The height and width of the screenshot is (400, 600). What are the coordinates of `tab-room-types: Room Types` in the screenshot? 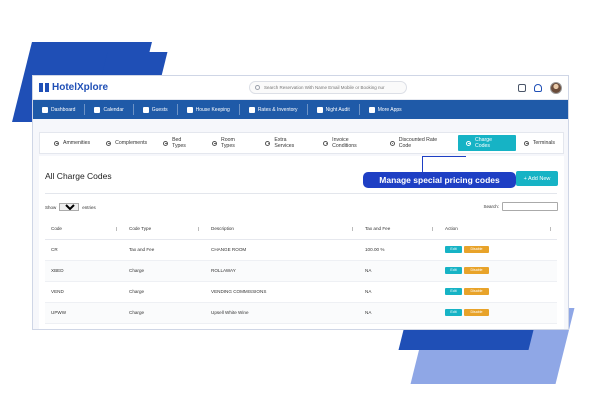 It's located at (230, 143).